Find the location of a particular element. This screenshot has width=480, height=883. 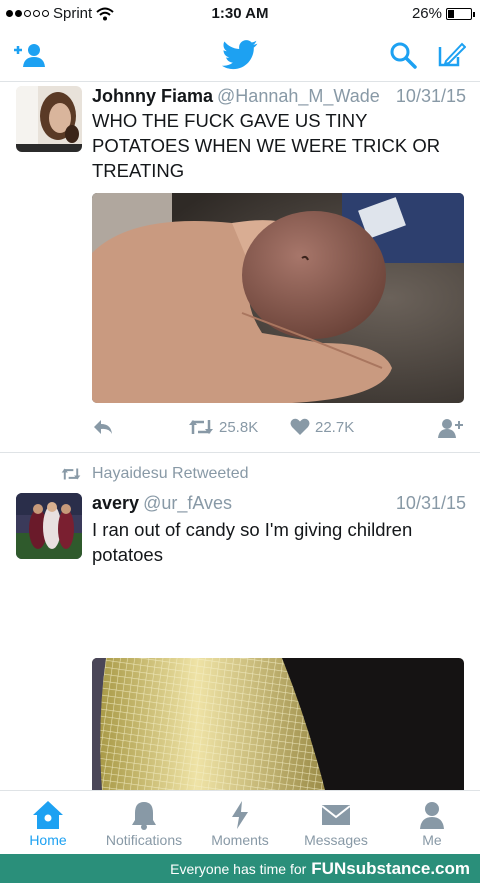

banner-brand: FUNsubstance.com is located at coordinates (390, 868).